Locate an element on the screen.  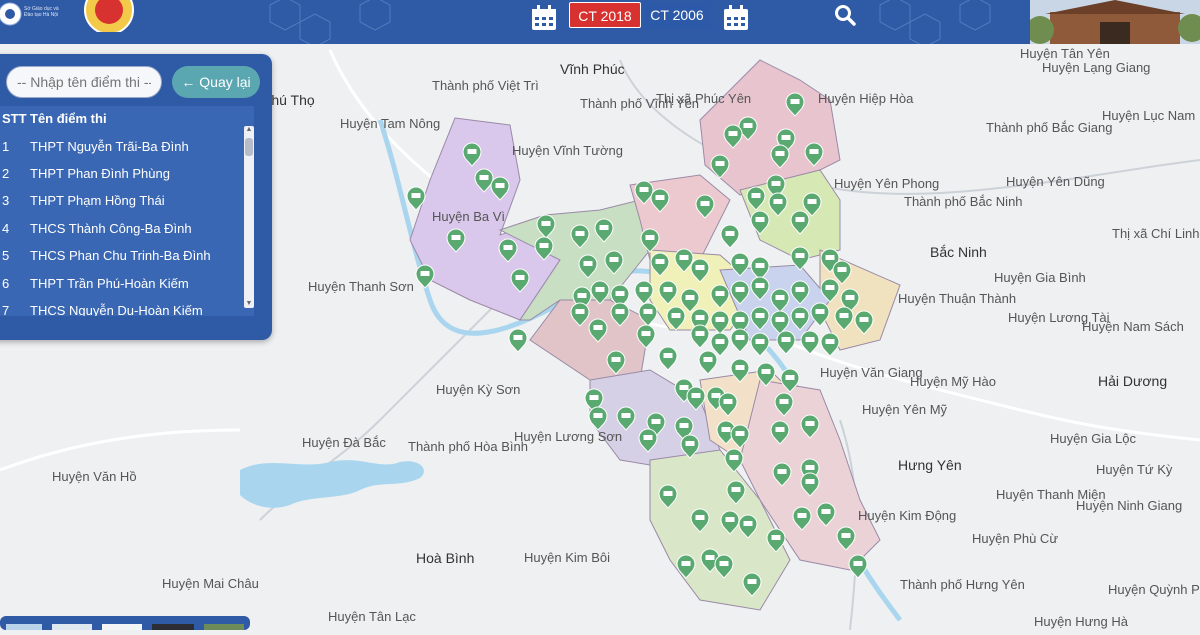
scroll-thumb is located at coordinates (249, 147).